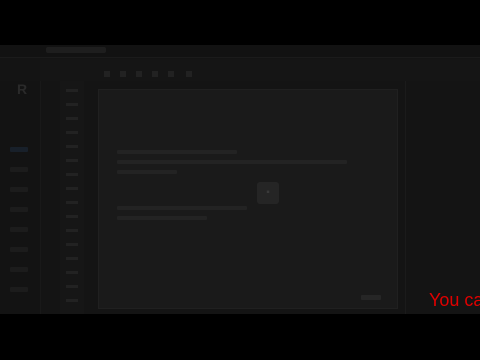 The image size is (480, 360). I want to click on image-button: ▪, so click(268, 193).